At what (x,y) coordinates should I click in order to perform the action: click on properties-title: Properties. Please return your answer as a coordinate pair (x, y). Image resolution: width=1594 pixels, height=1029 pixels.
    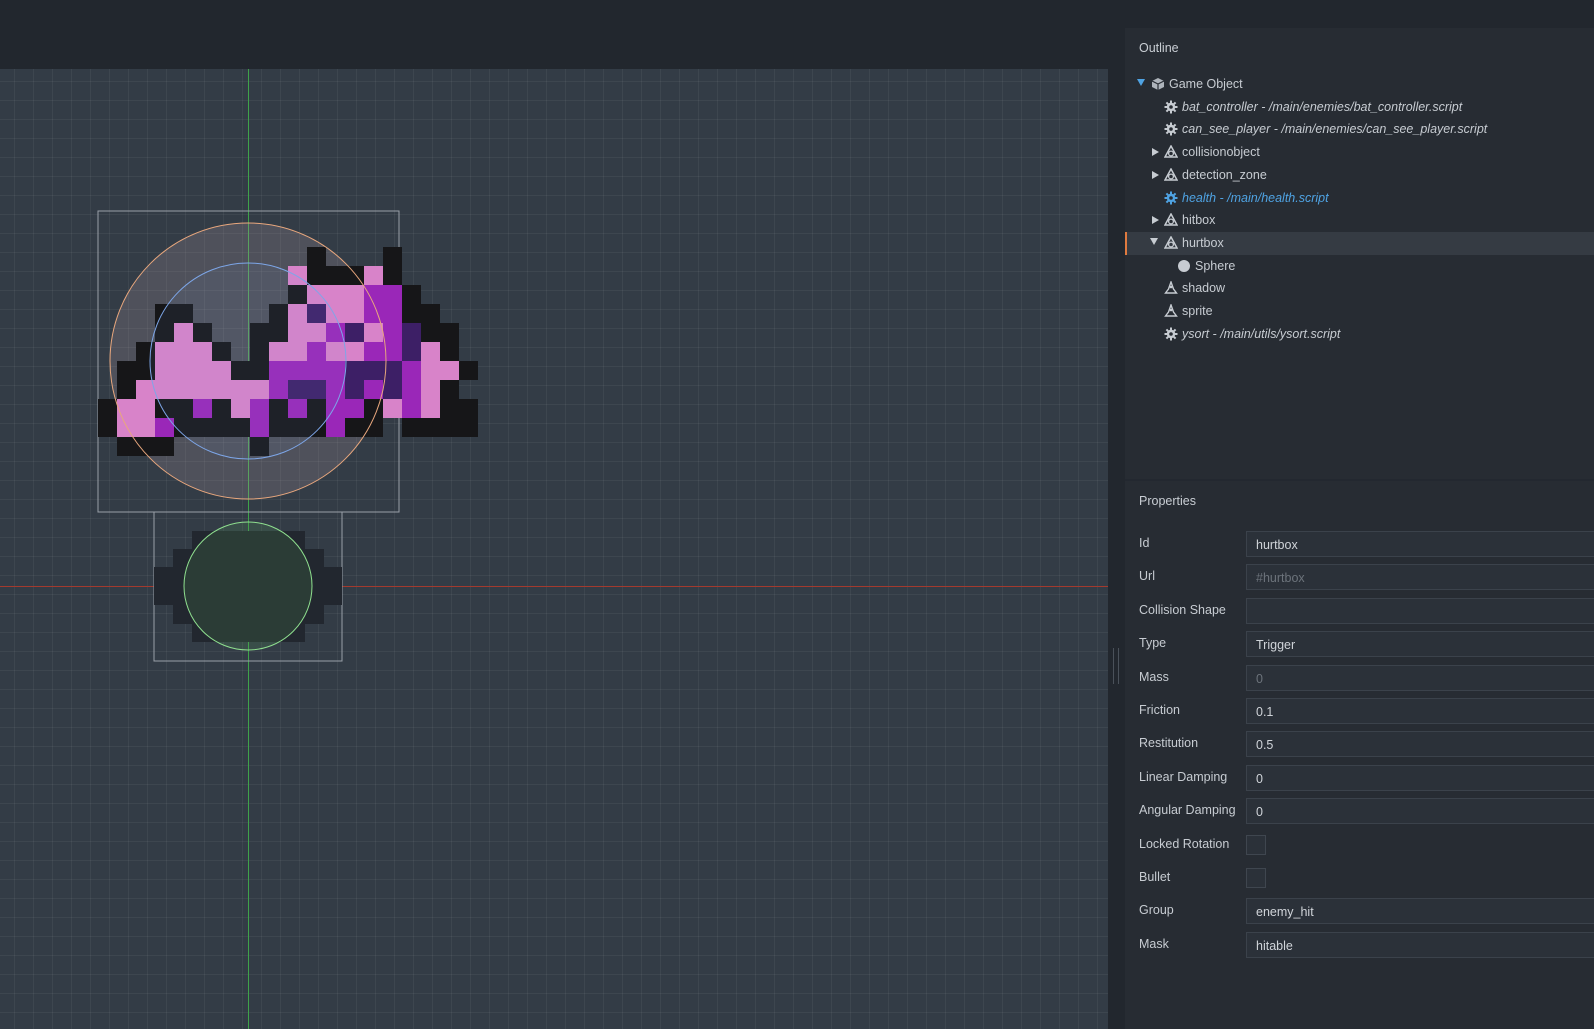
    Looking at the image, I should click on (1167, 501).